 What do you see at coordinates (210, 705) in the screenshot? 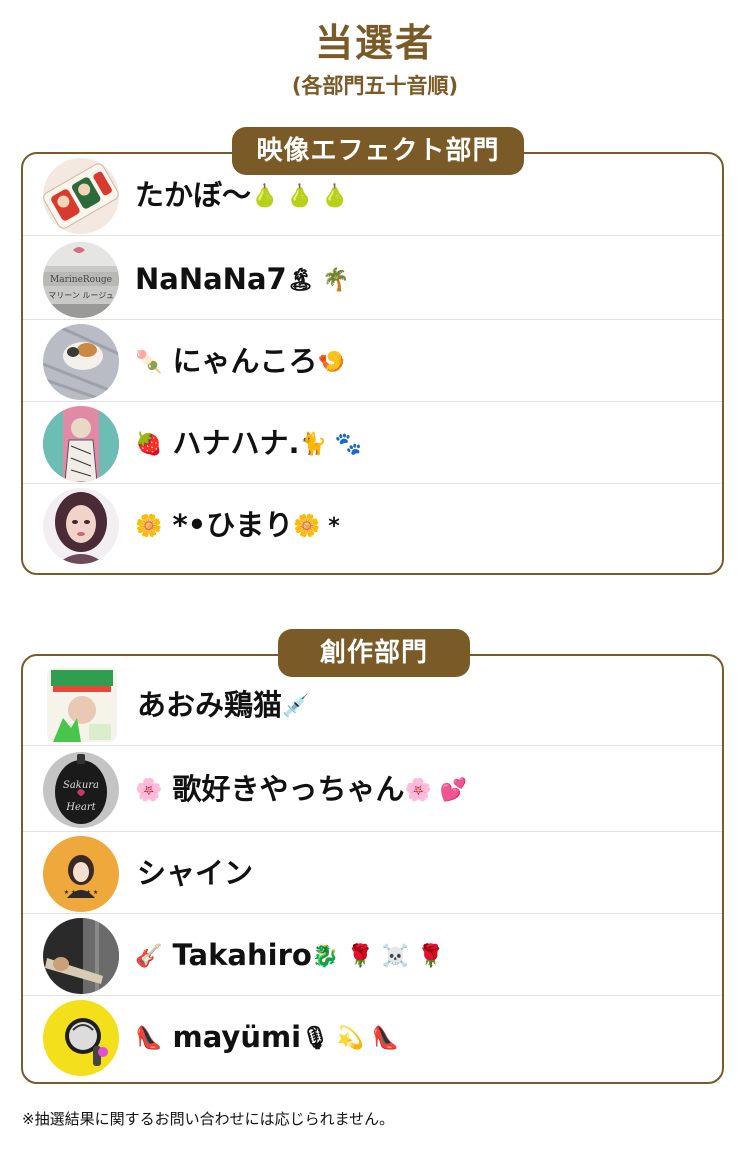
I see `name-text: あおみ鶏猫` at bounding box center [210, 705].